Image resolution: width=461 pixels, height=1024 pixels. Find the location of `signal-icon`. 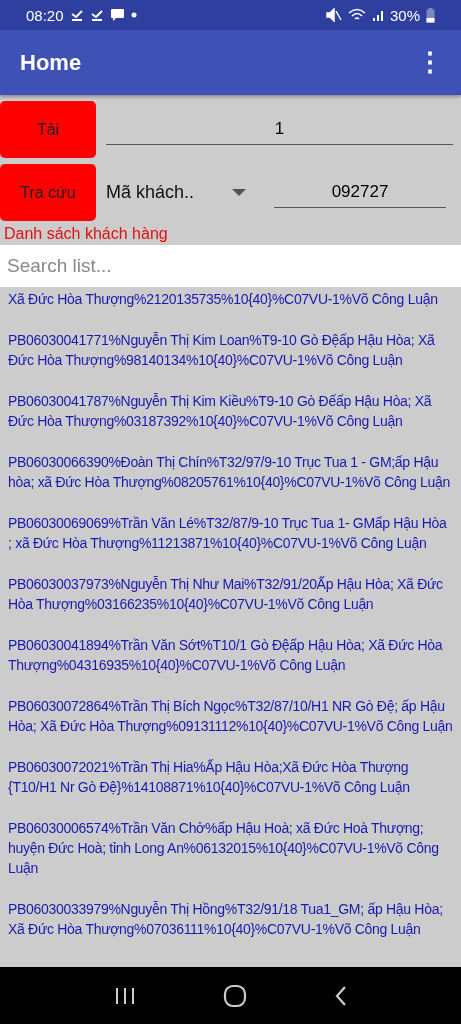

signal-icon is located at coordinates (378, 15).